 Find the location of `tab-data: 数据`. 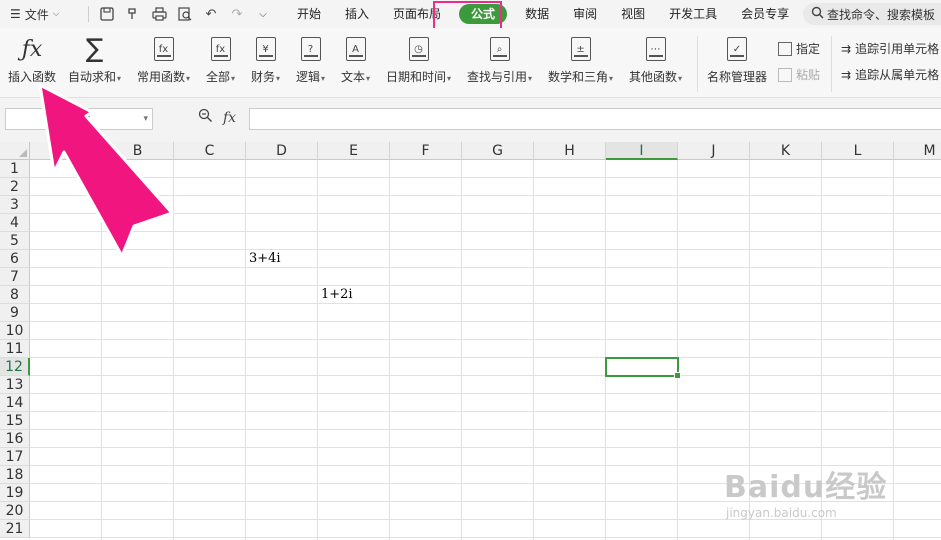

tab-data: 数据 is located at coordinates (537, 14).